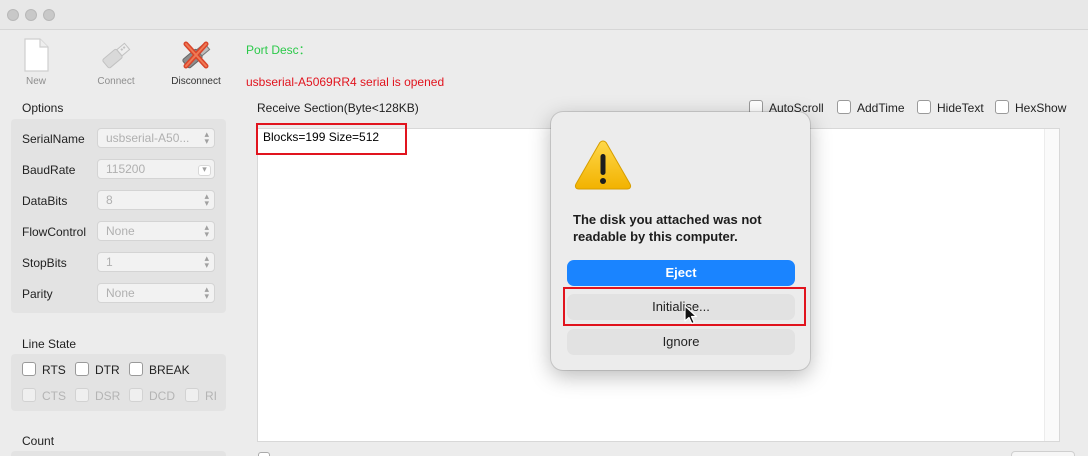 The width and height of the screenshot is (1088, 456). What do you see at coordinates (156, 169) in the screenshot?
I see `baudrate-combobox: 115200 ▾` at bounding box center [156, 169].